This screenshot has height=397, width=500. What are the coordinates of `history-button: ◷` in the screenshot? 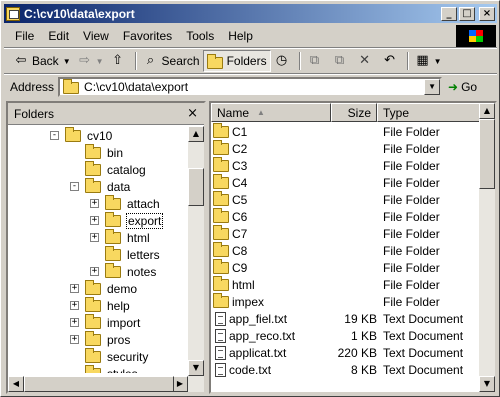 It's located at (283, 61).